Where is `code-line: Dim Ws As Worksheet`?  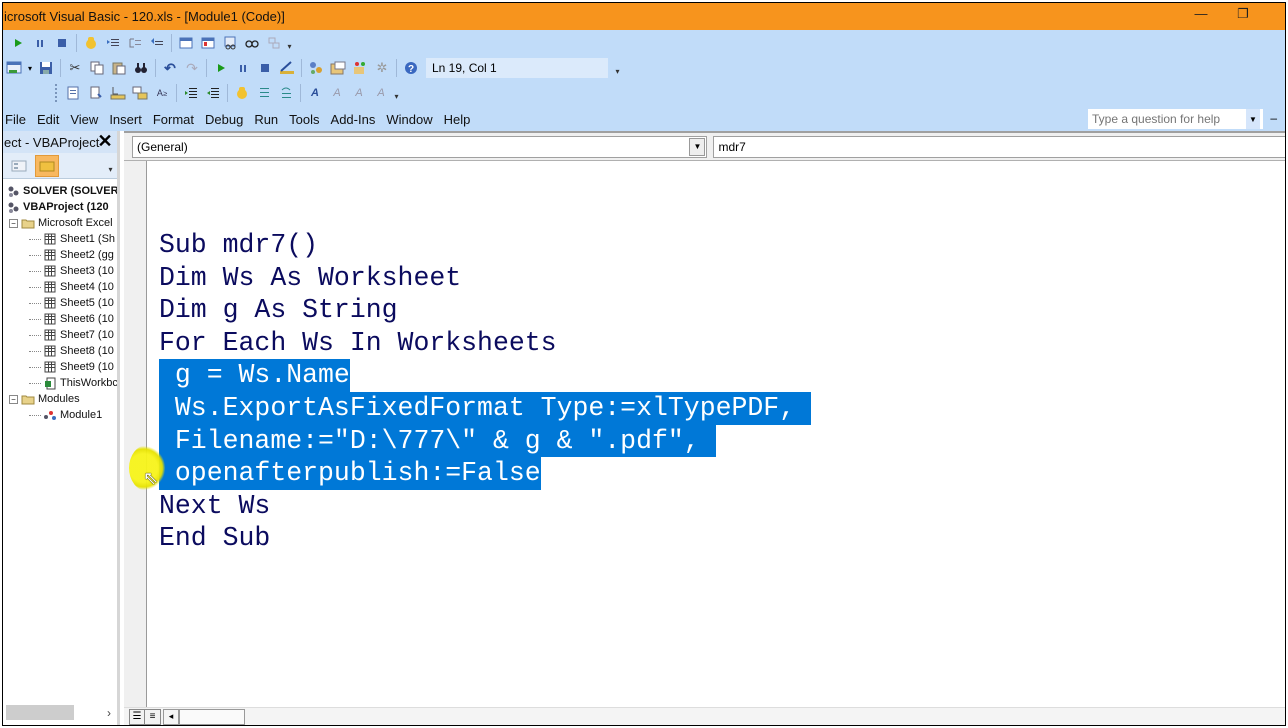
code-line: Dim Ws As Worksheet is located at coordinates (485, 278).